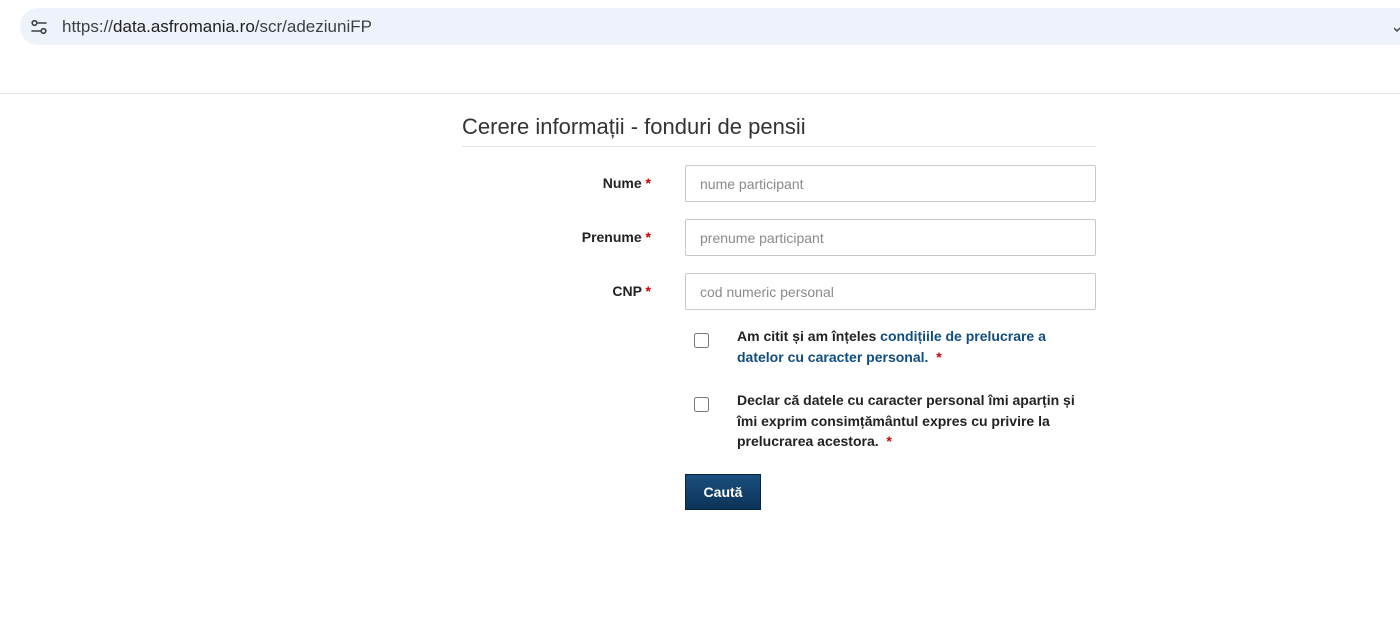  Describe the element at coordinates (779, 130) in the screenshot. I see `page-title: Cerere informații - fonduri de pensii` at that location.